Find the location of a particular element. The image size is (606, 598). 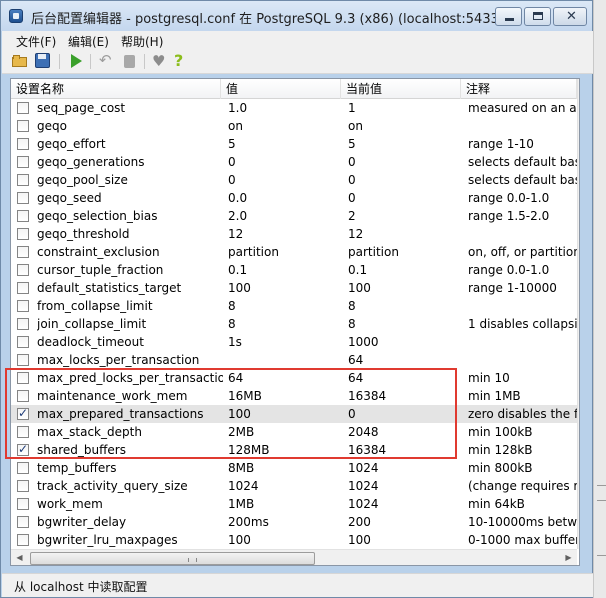

table-row: geqo_effort 5 5 range 1-10 is located at coordinates (294, 144).